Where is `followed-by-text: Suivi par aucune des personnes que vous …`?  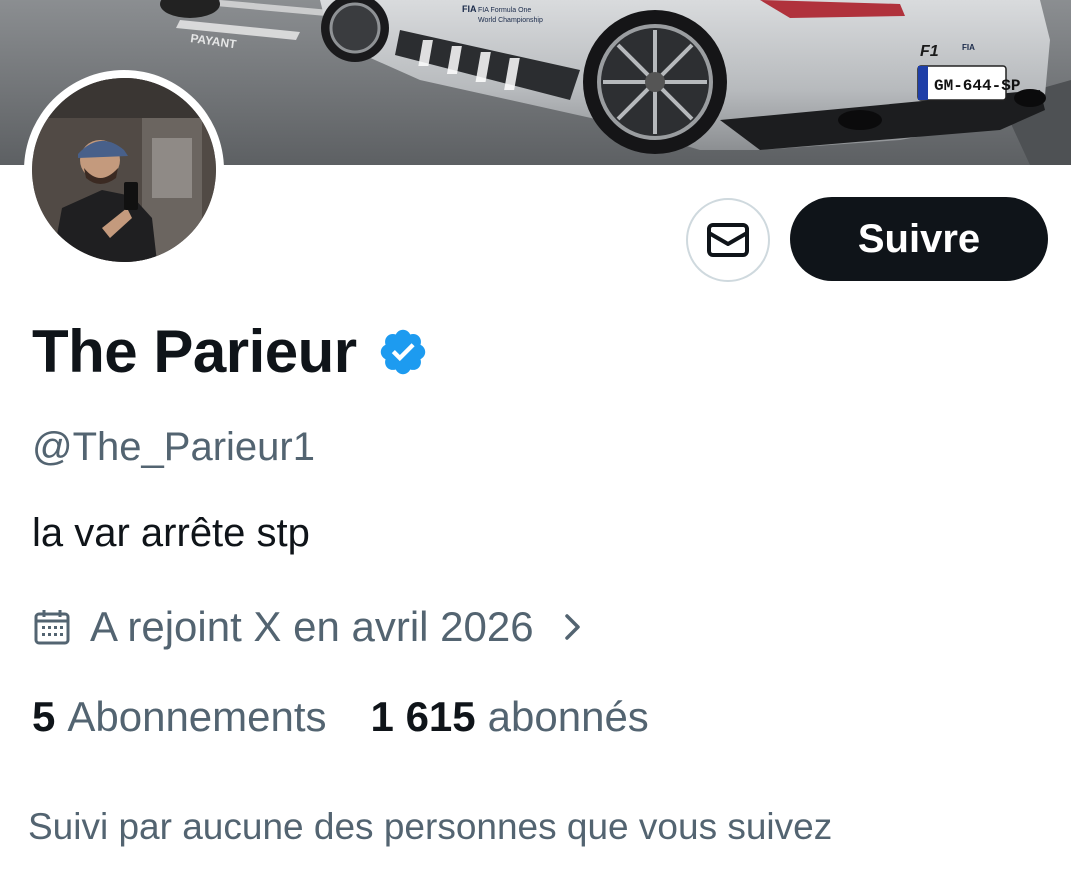
followed-by-text: Suivi par aucune des personnes que vous … is located at coordinates (430, 826).